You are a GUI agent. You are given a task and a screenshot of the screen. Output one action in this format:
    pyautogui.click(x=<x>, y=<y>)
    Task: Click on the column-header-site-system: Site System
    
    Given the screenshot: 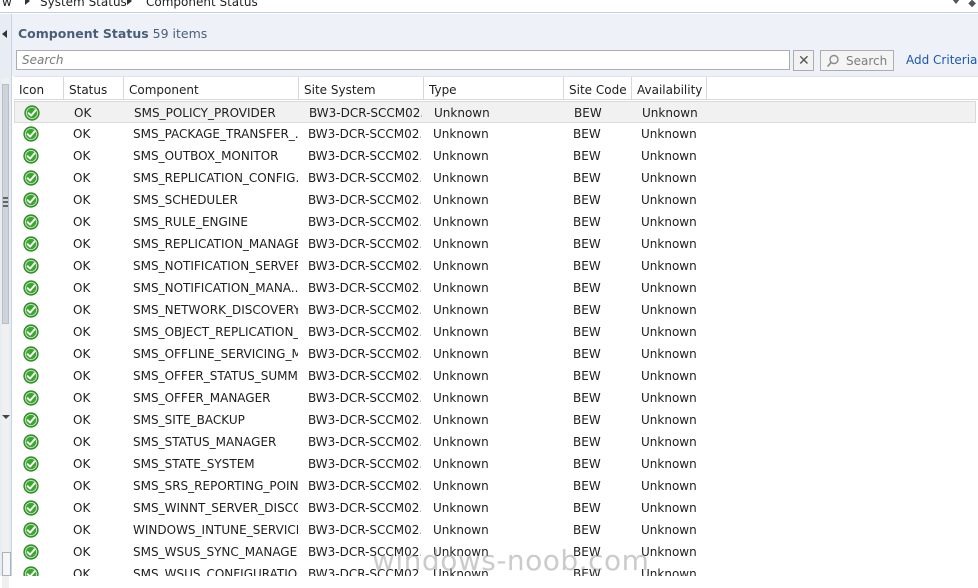 What is the action you would take?
    pyautogui.click(x=361, y=88)
    